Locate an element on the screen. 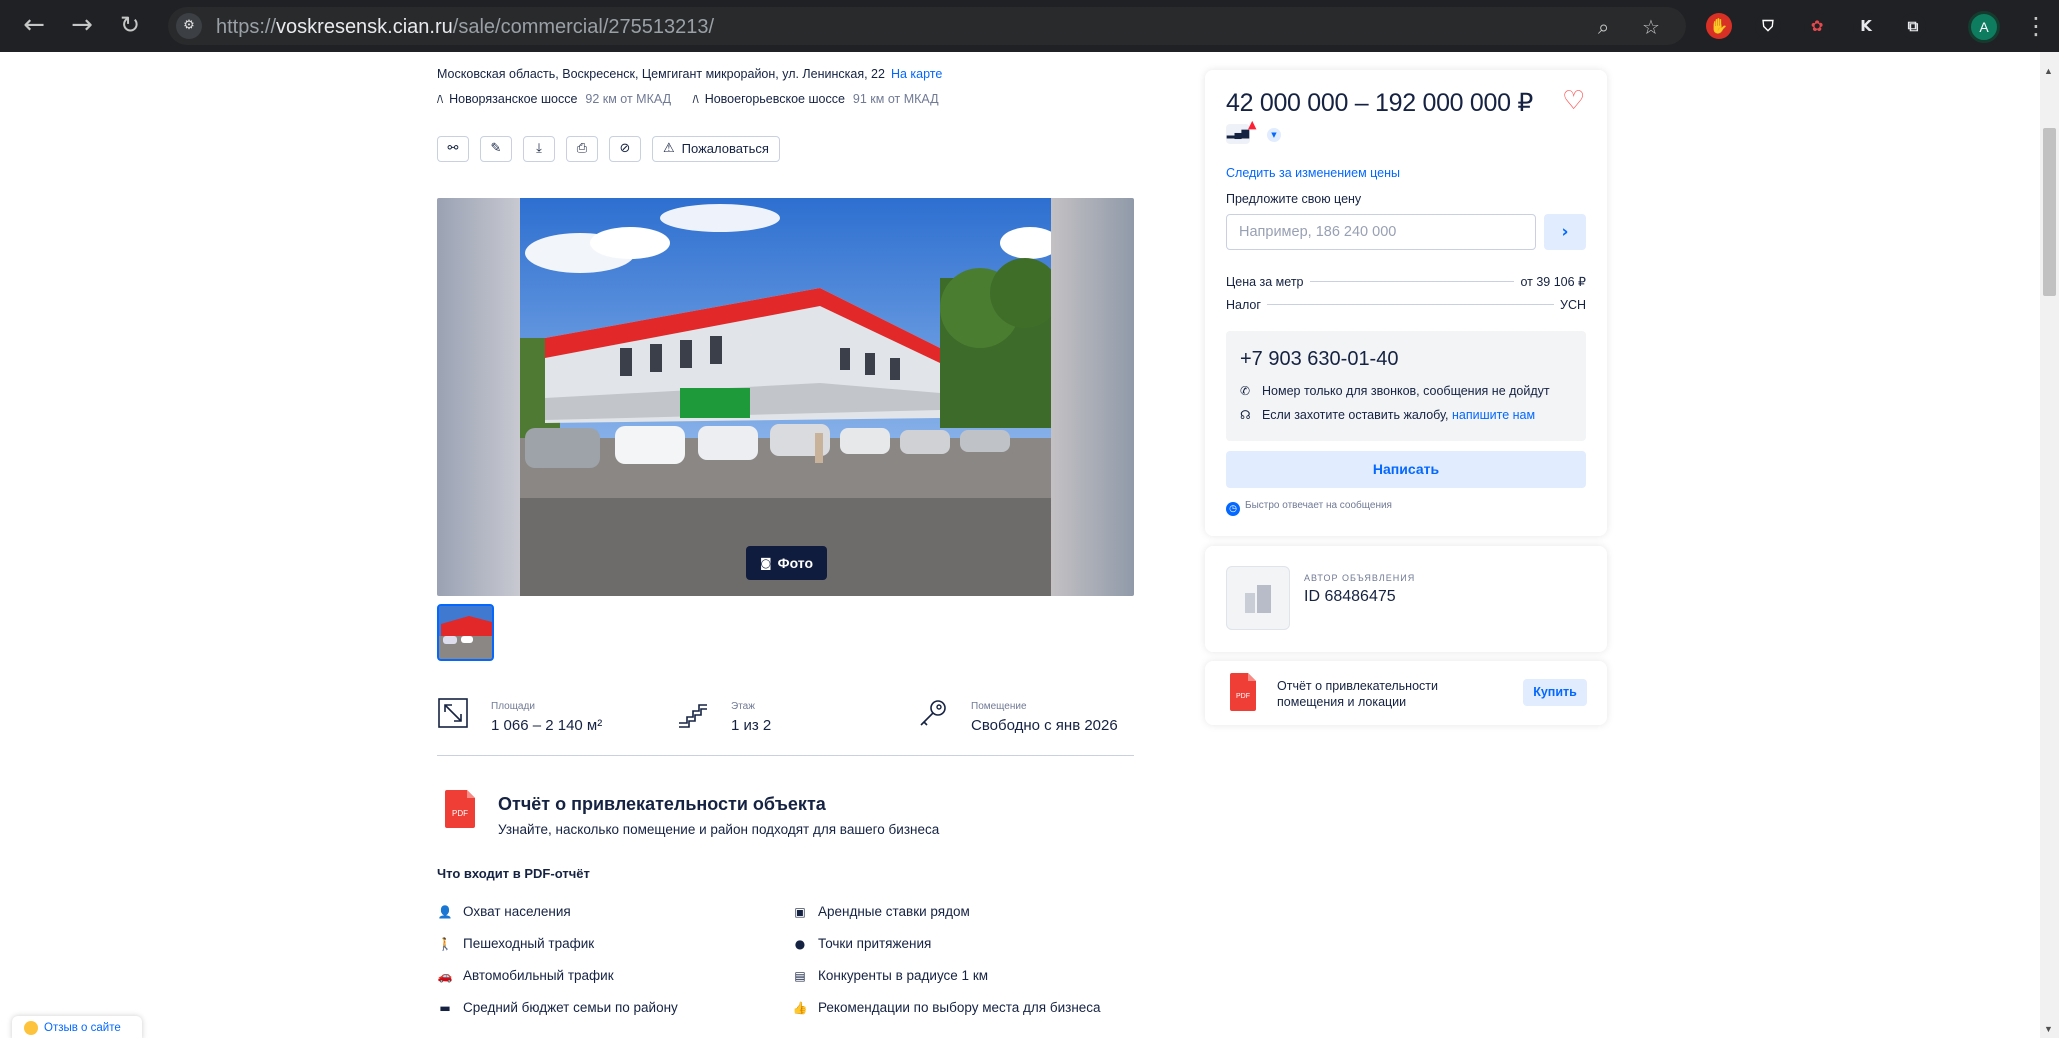 This screenshot has width=2059, height=1038. wallet-icon: ▬ is located at coordinates (445, 1008).